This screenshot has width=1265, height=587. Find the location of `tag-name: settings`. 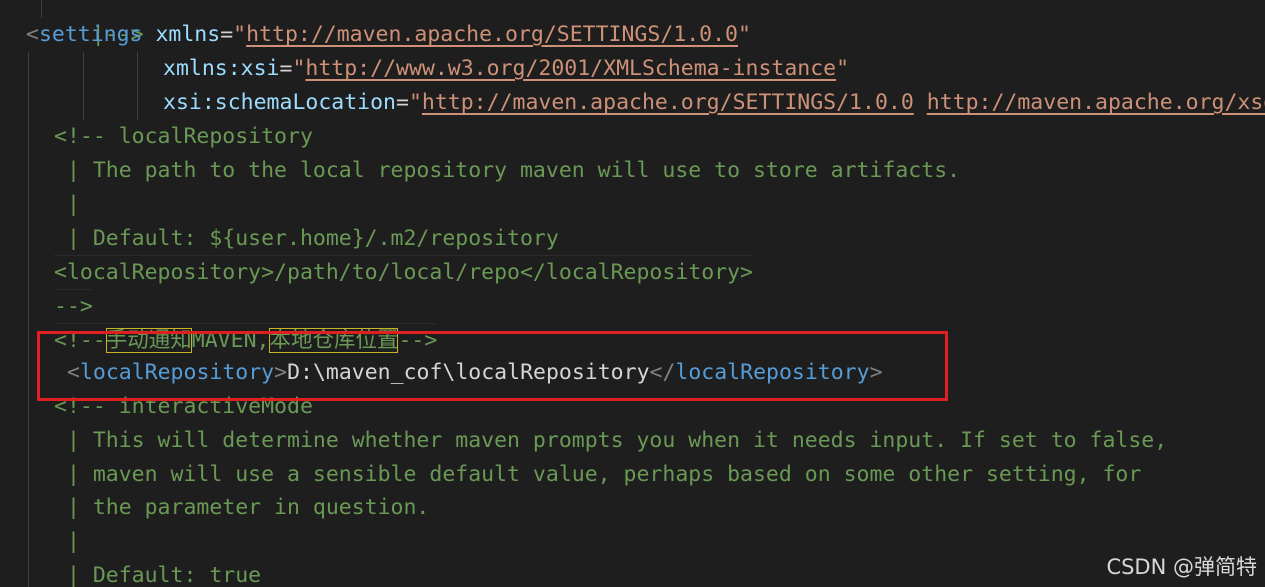

tag-name: settings is located at coordinates (90, 34).